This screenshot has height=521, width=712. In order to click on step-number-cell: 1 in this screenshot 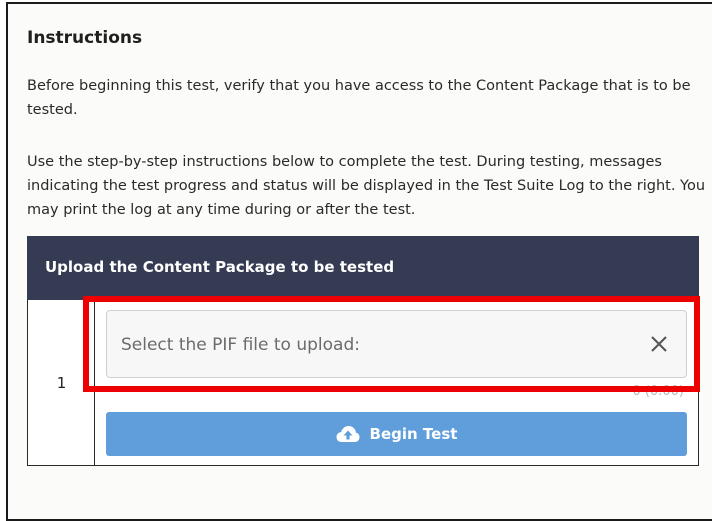, I will do `click(61, 382)`.